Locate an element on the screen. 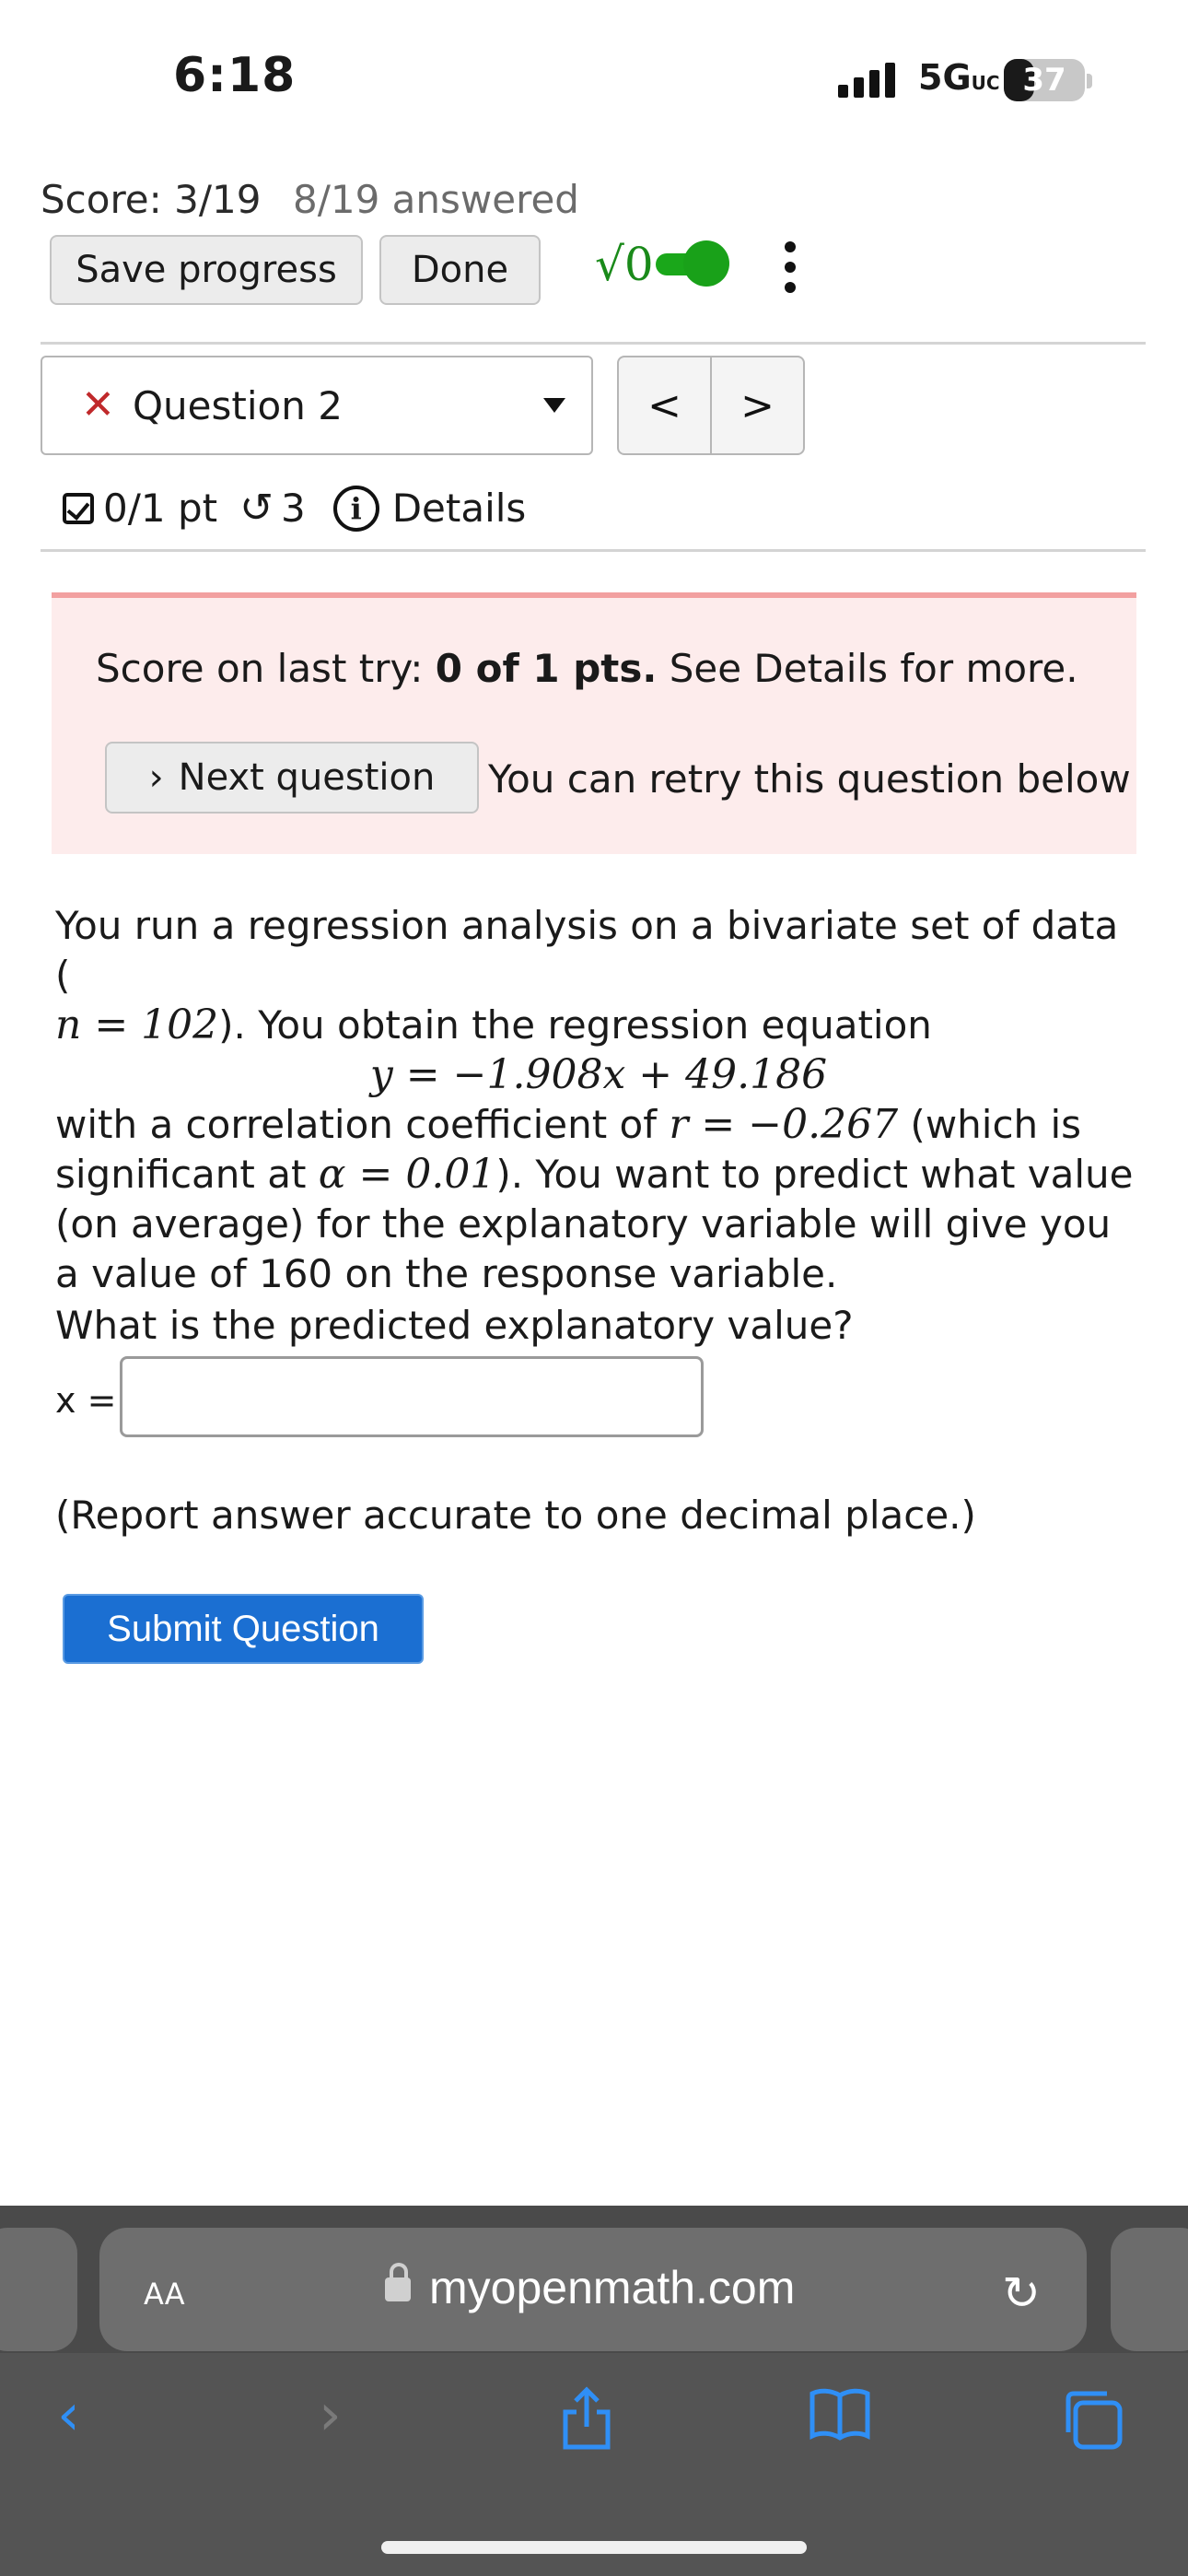 The width and height of the screenshot is (1188, 2576). dropdown-arrow-icon is located at coordinates (554, 405).